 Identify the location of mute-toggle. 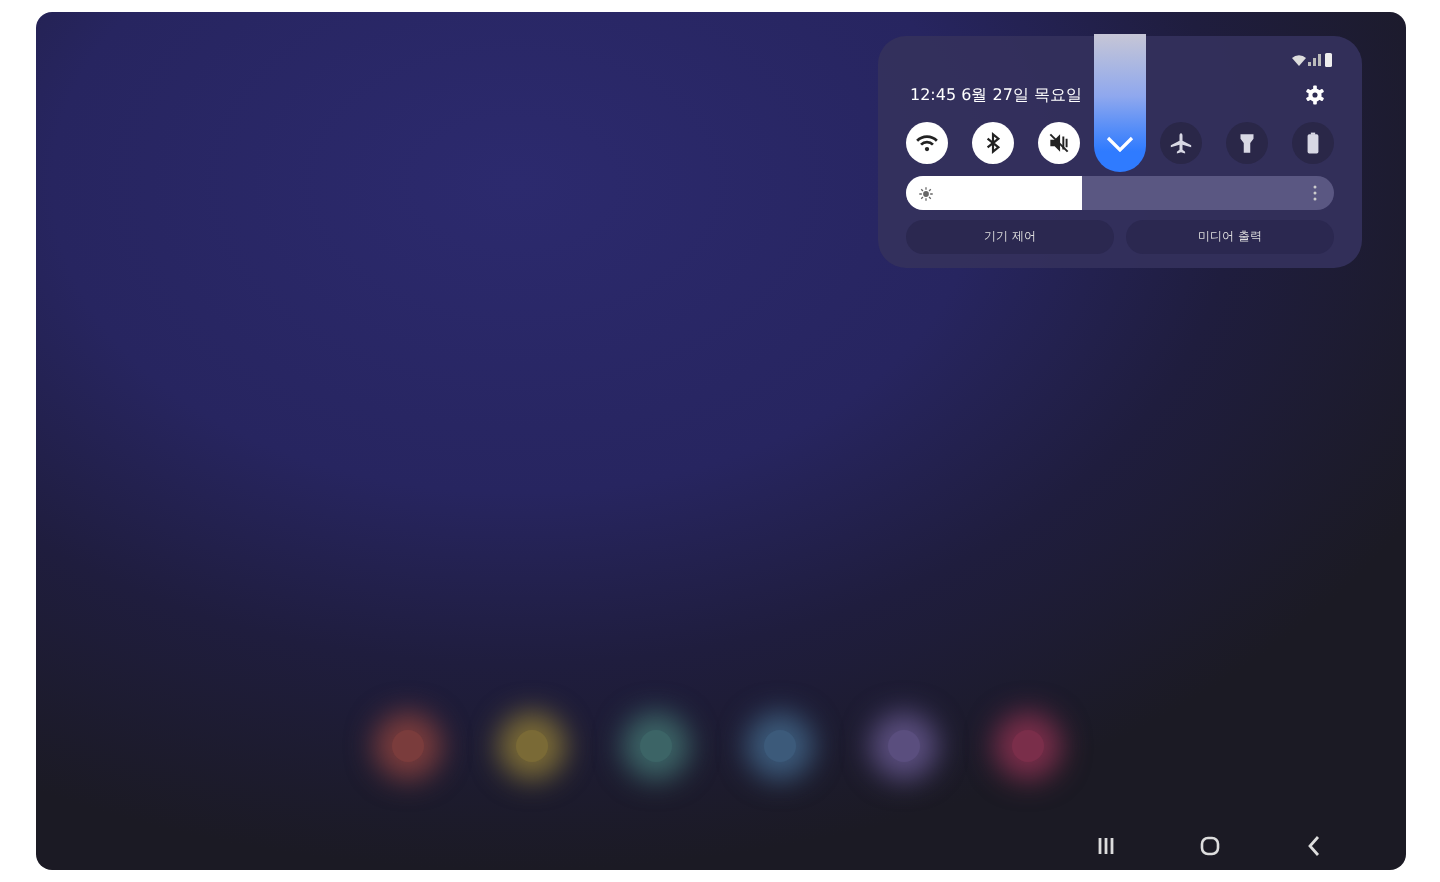
(1059, 143).